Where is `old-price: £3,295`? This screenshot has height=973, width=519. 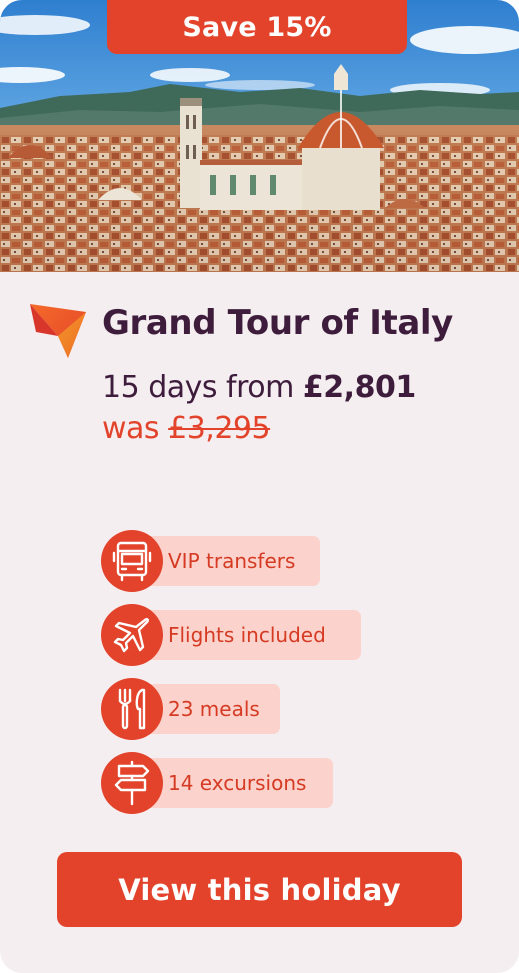 old-price: £3,295 is located at coordinates (219, 428).